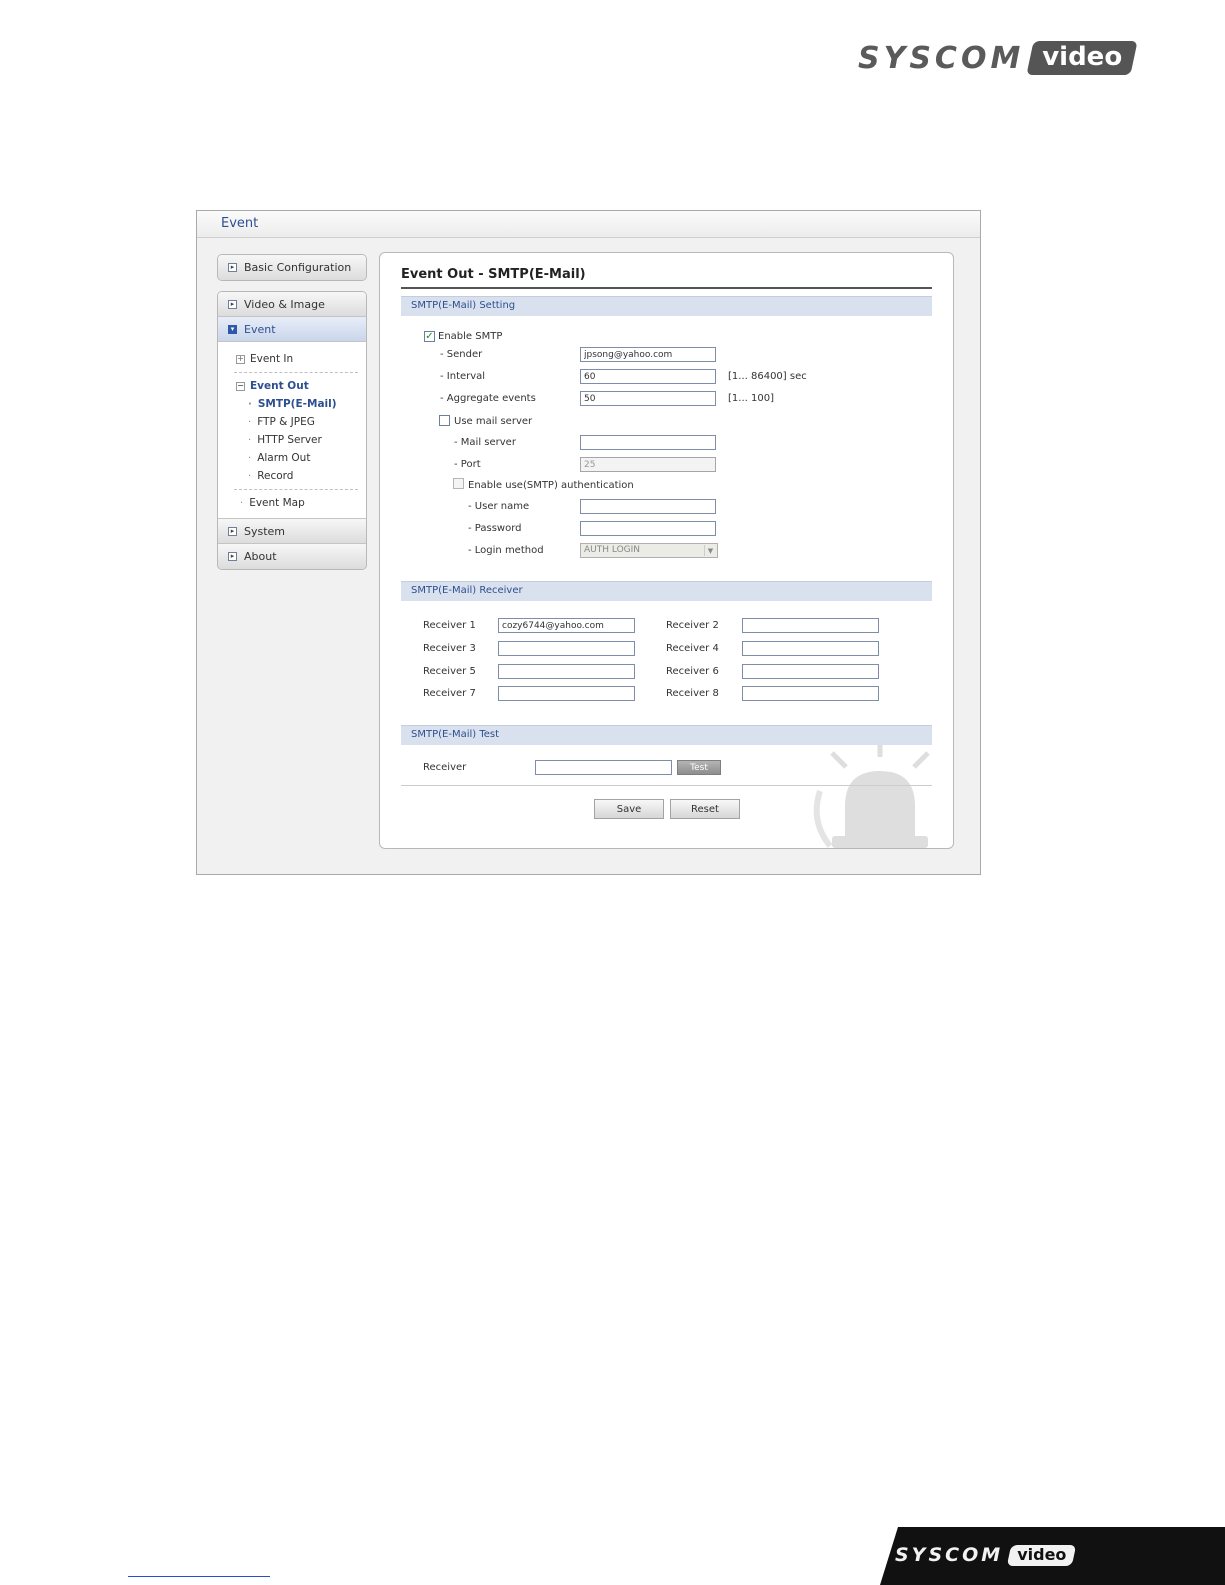 This screenshot has width=1225, height=1585. I want to click on footer-link-underline, so click(199, 1576).